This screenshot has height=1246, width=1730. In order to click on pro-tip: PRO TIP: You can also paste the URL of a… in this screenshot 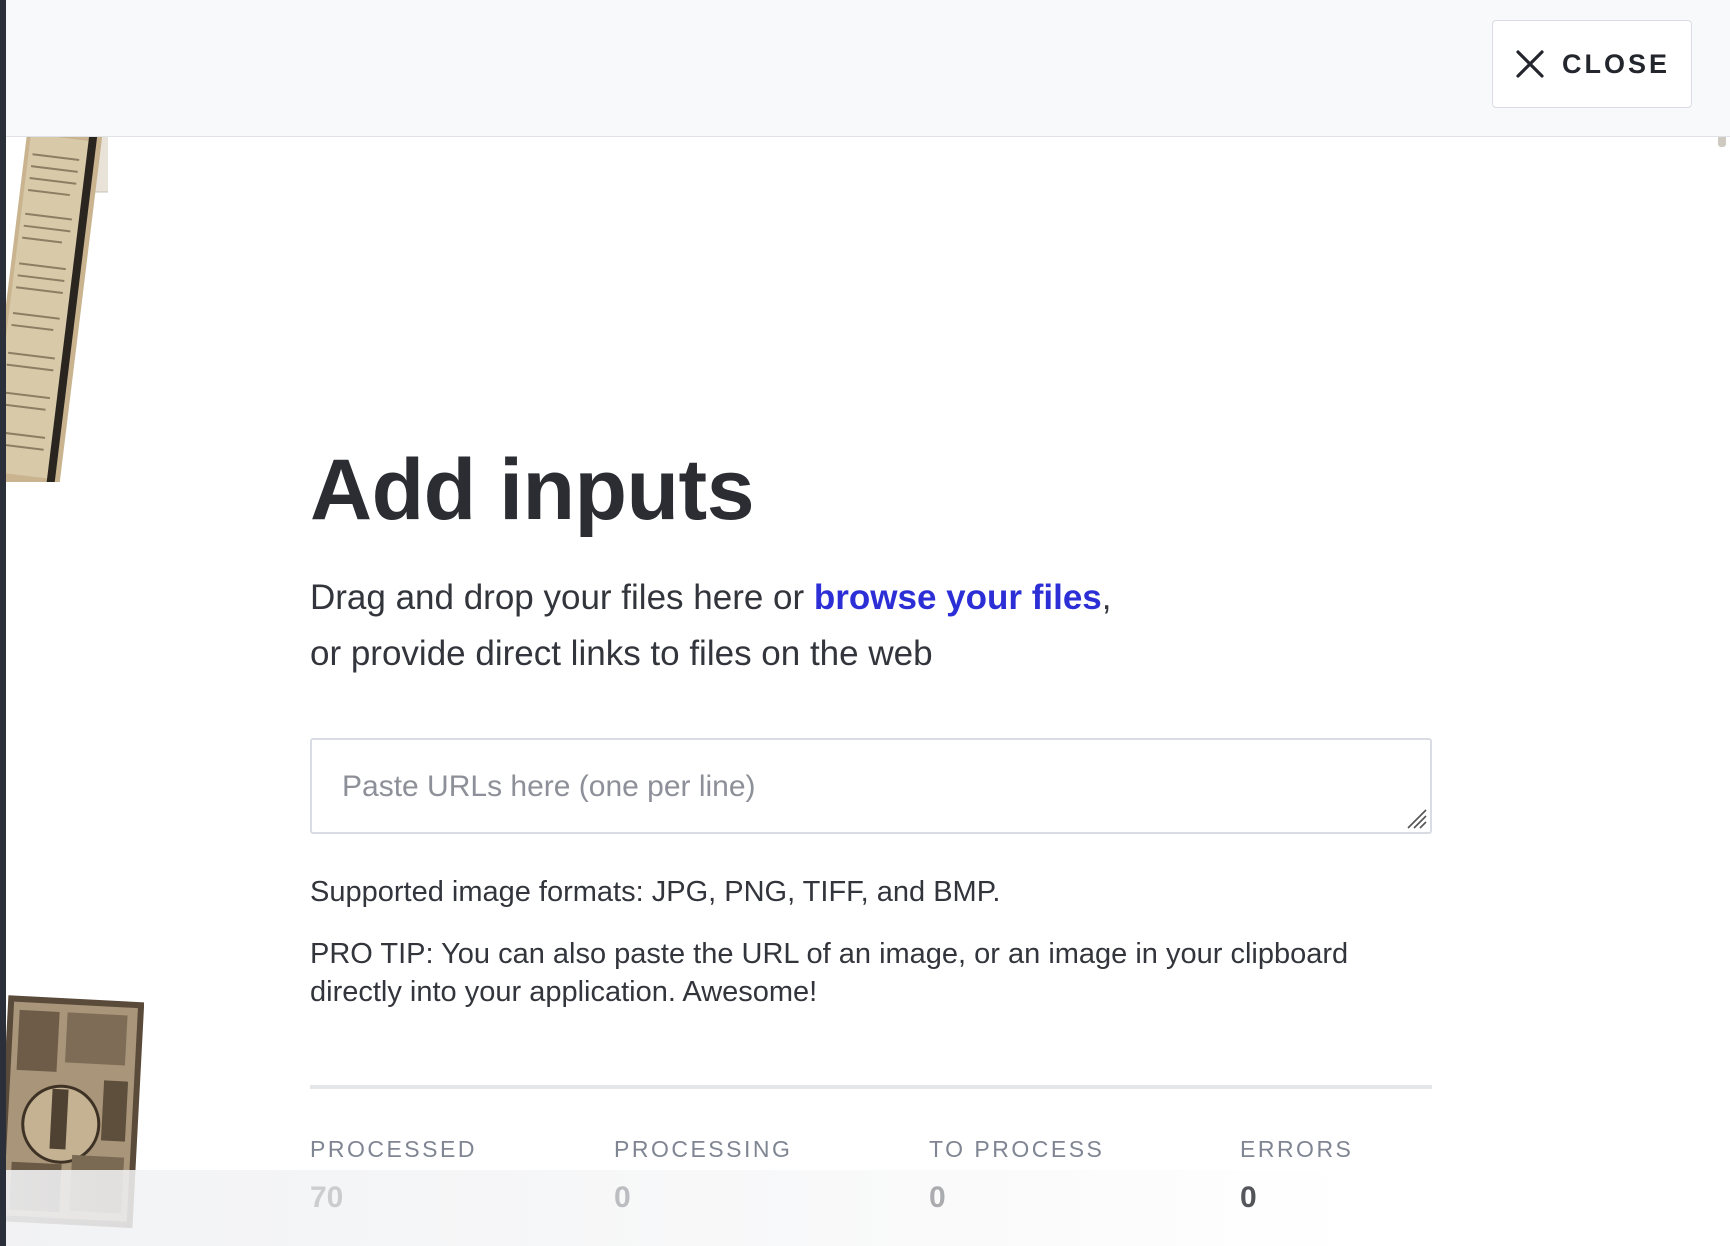, I will do `click(829, 973)`.